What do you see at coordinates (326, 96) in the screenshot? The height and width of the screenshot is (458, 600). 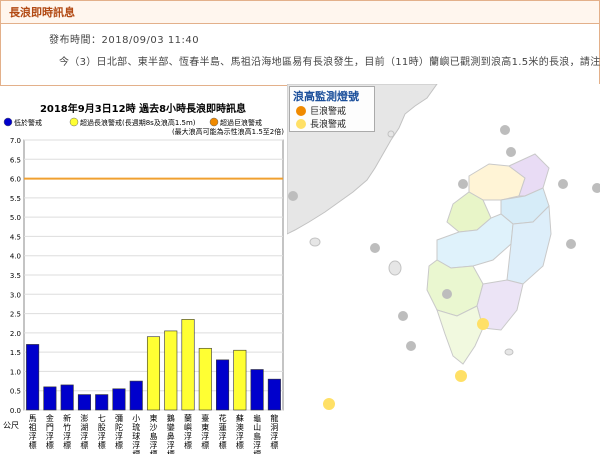 I see `map-legend-title: 浪高監測燈號` at bounding box center [326, 96].